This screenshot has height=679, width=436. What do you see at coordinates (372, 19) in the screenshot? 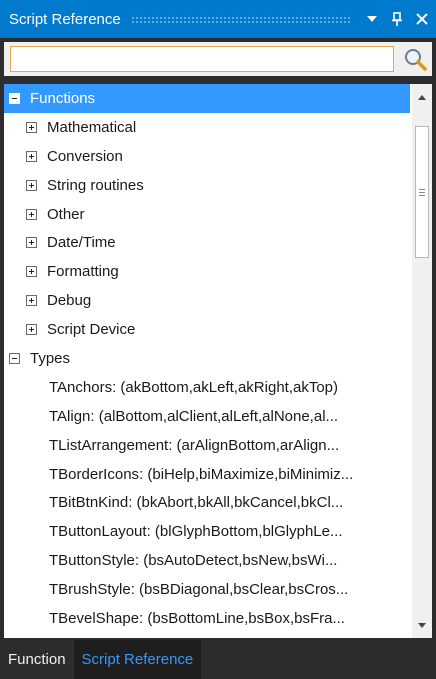
I see `triangle-down-icon` at bounding box center [372, 19].